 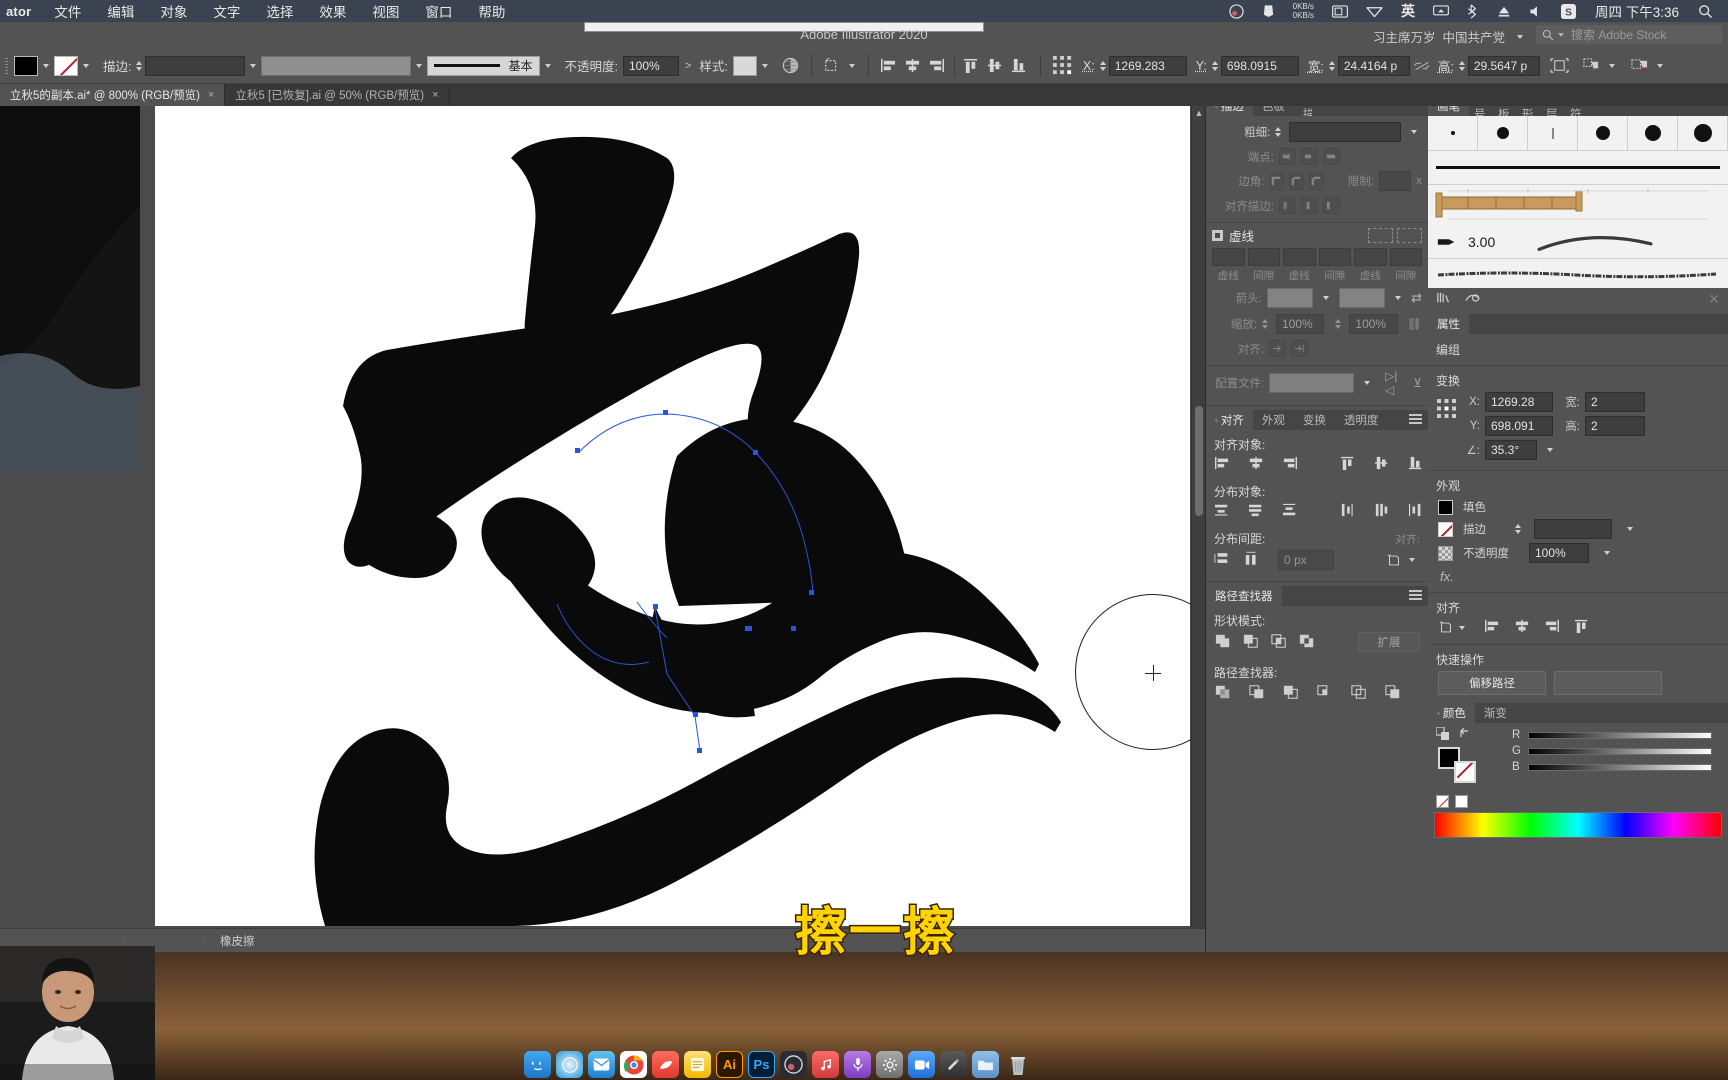 I want to click on editor-icon, so click(x=953, y=1064).